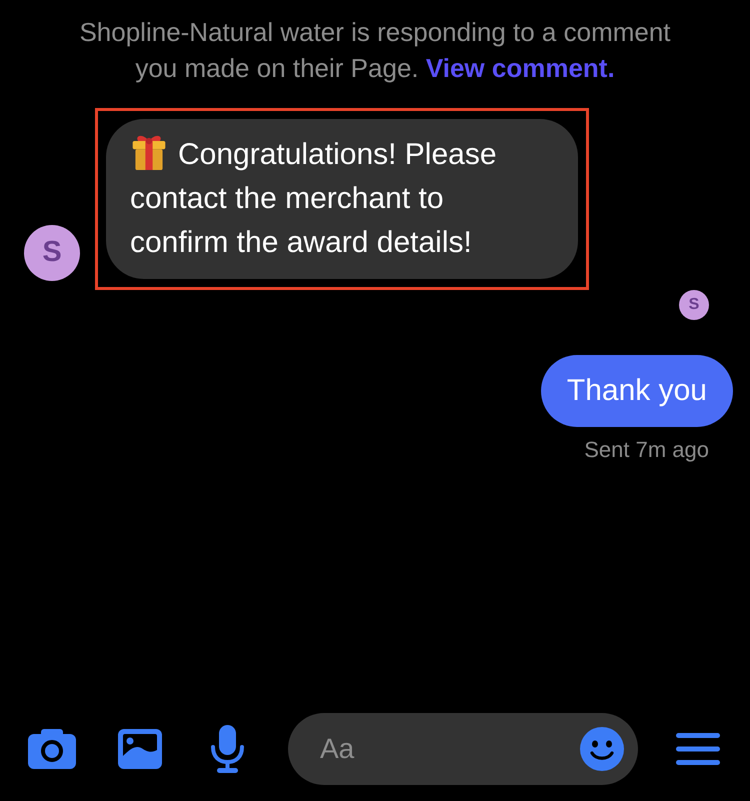 The width and height of the screenshot is (750, 801). I want to click on menu-icon, so click(698, 749).